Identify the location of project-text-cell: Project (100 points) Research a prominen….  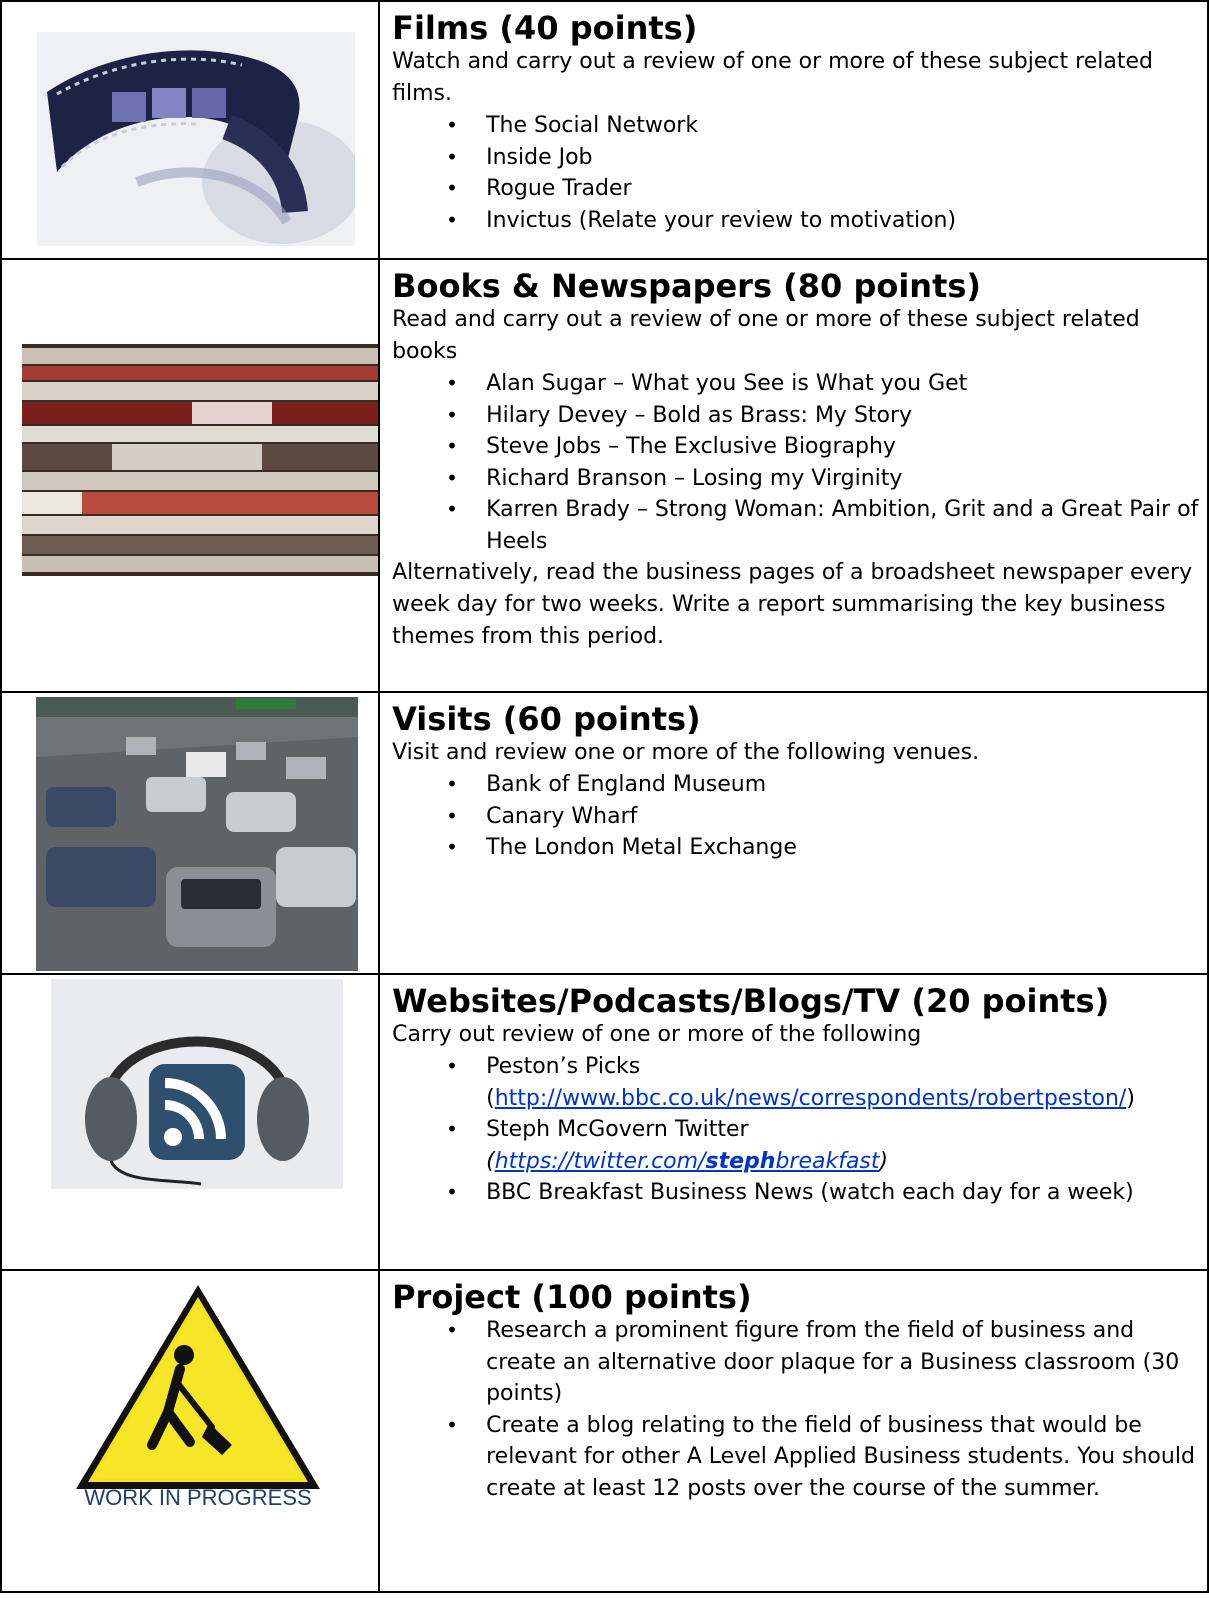
(793, 1431).